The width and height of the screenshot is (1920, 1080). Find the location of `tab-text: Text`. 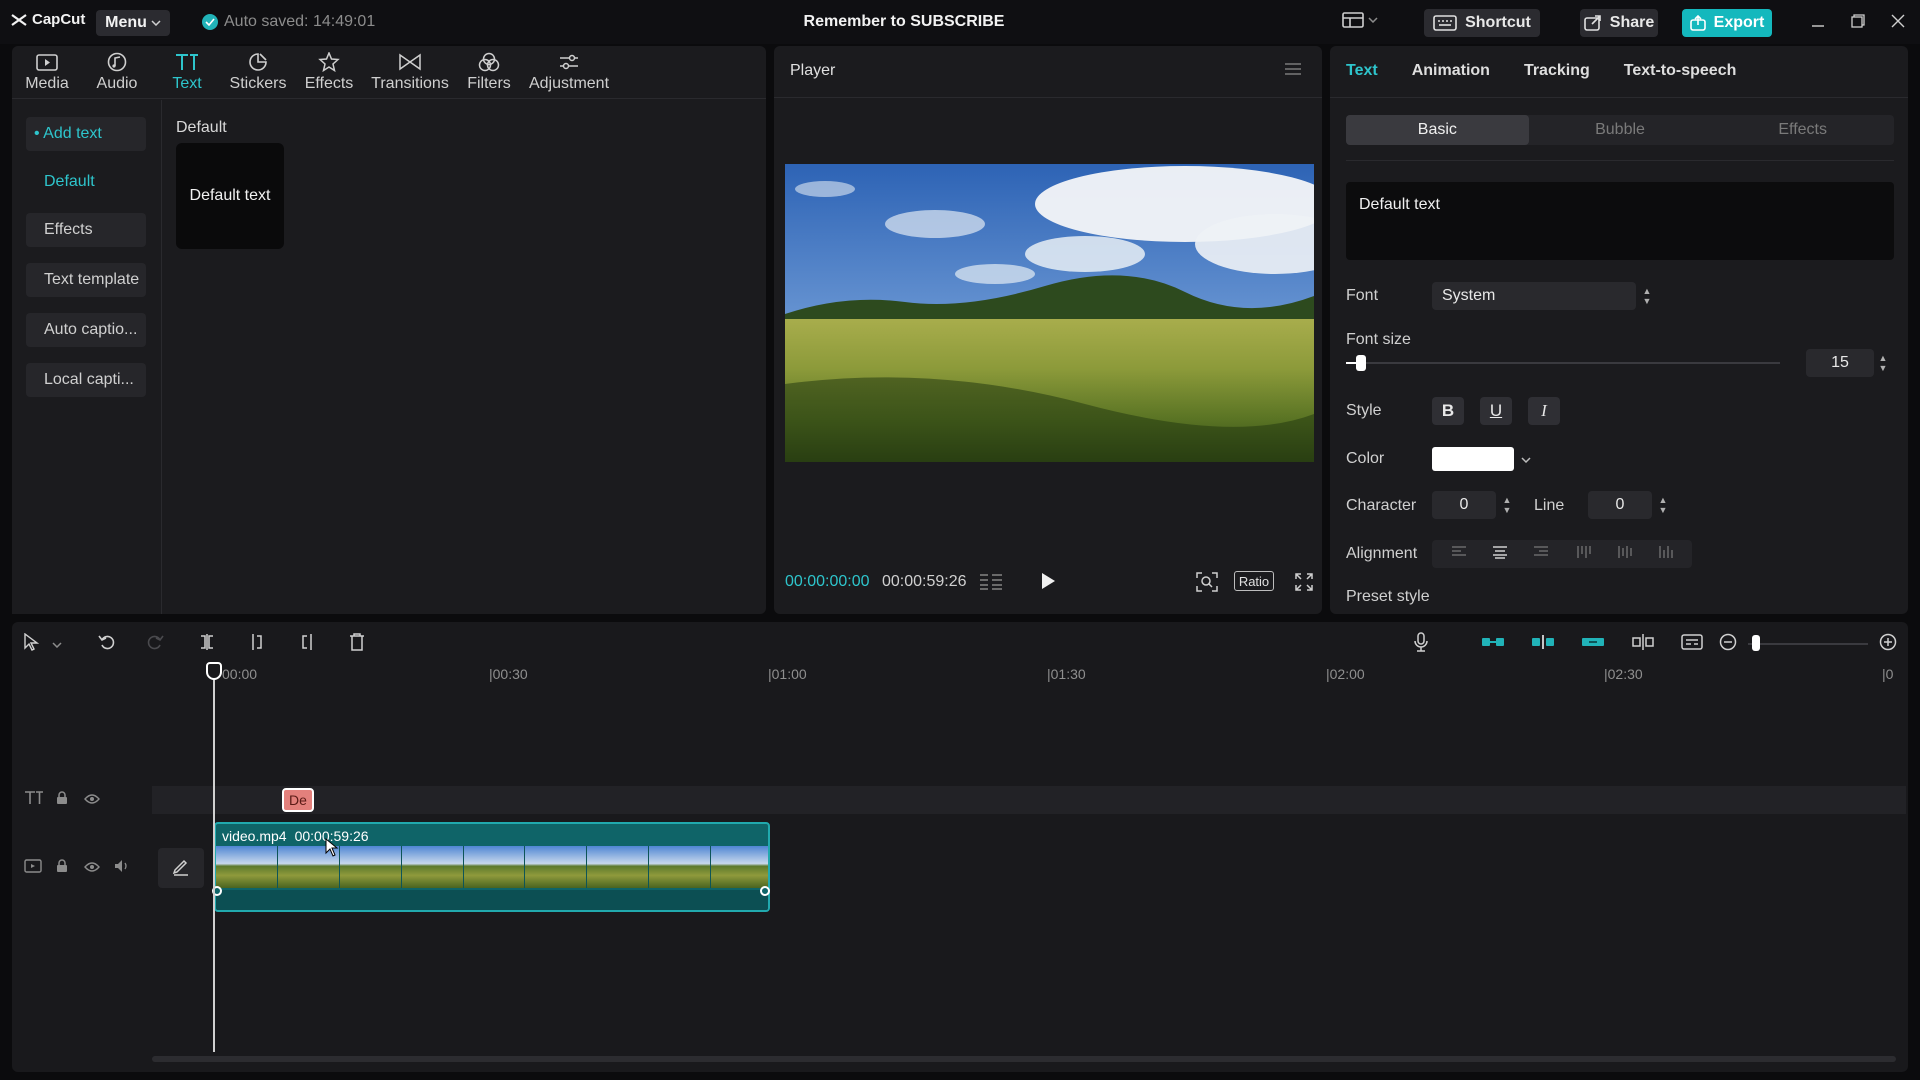

tab-text: Text is located at coordinates (187, 74).